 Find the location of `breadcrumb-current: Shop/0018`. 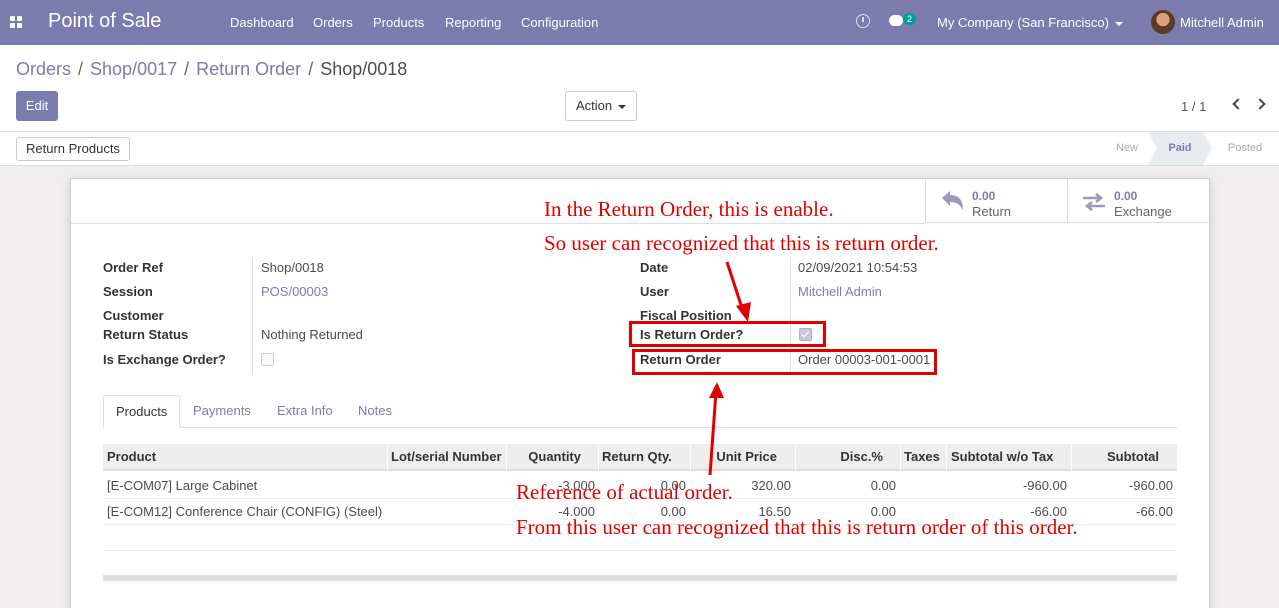

breadcrumb-current: Shop/0018 is located at coordinates (364, 69).